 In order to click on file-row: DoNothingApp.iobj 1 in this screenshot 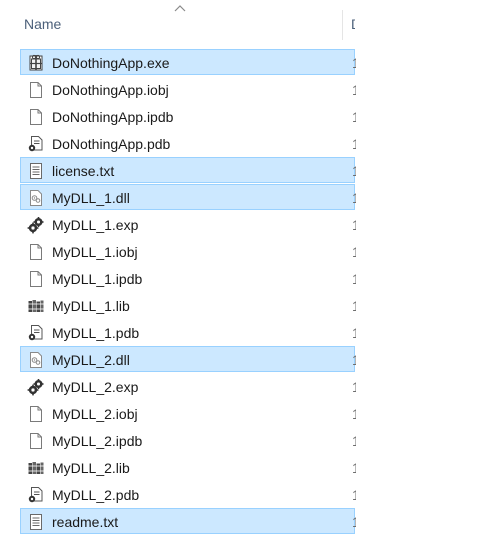, I will do `click(188, 89)`.